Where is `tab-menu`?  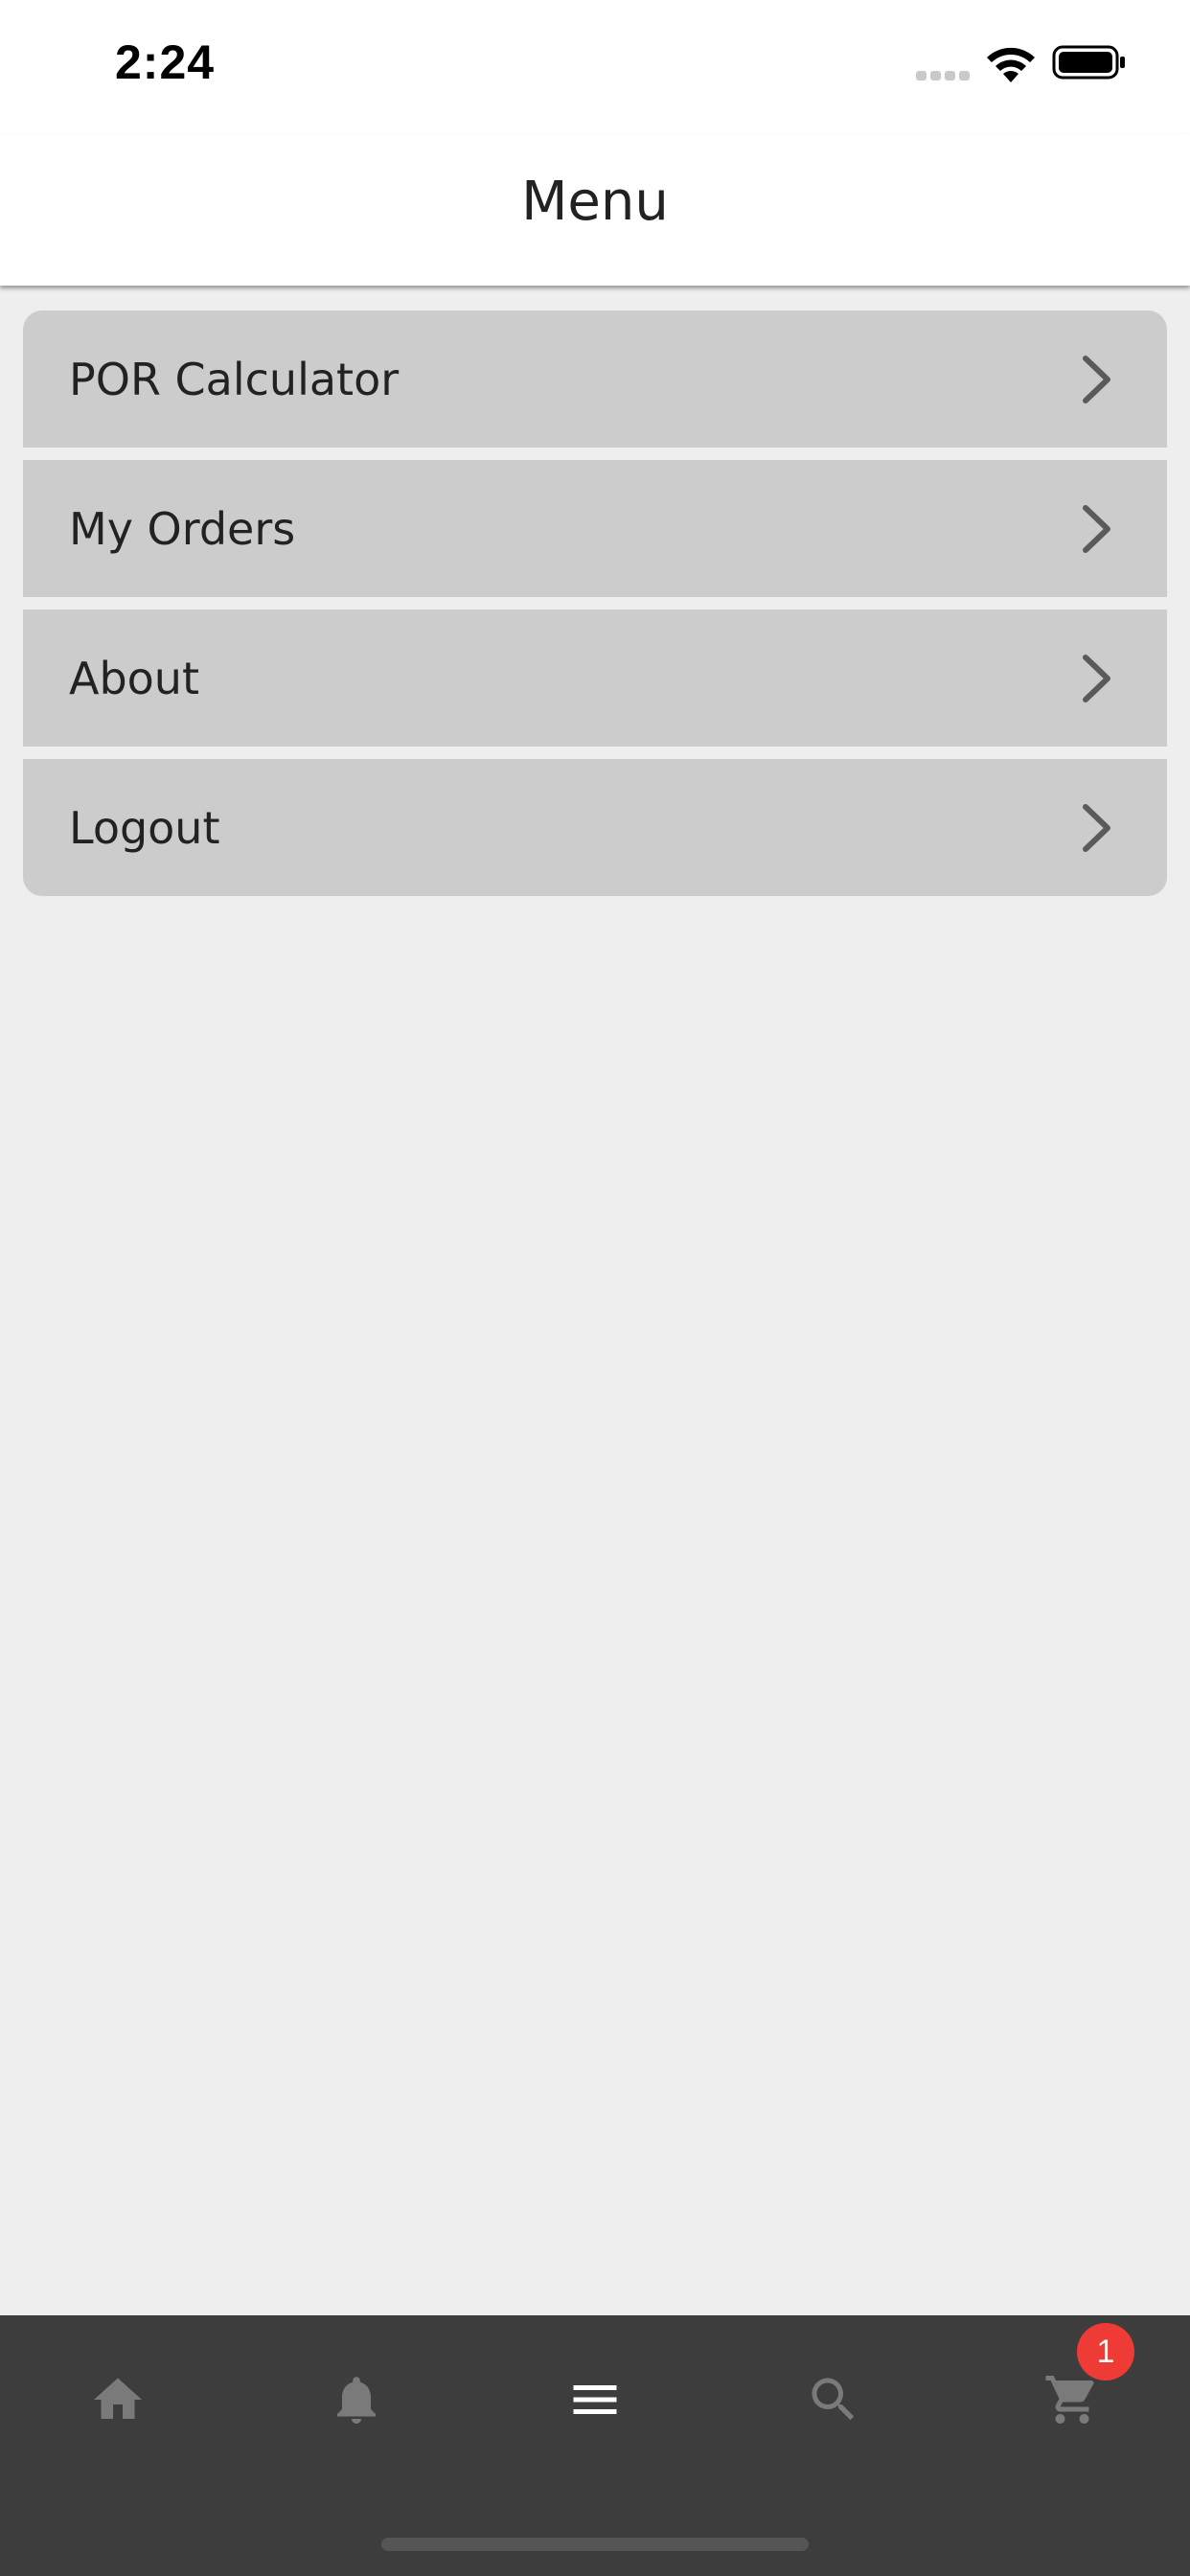
tab-menu is located at coordinates (595, 2402).